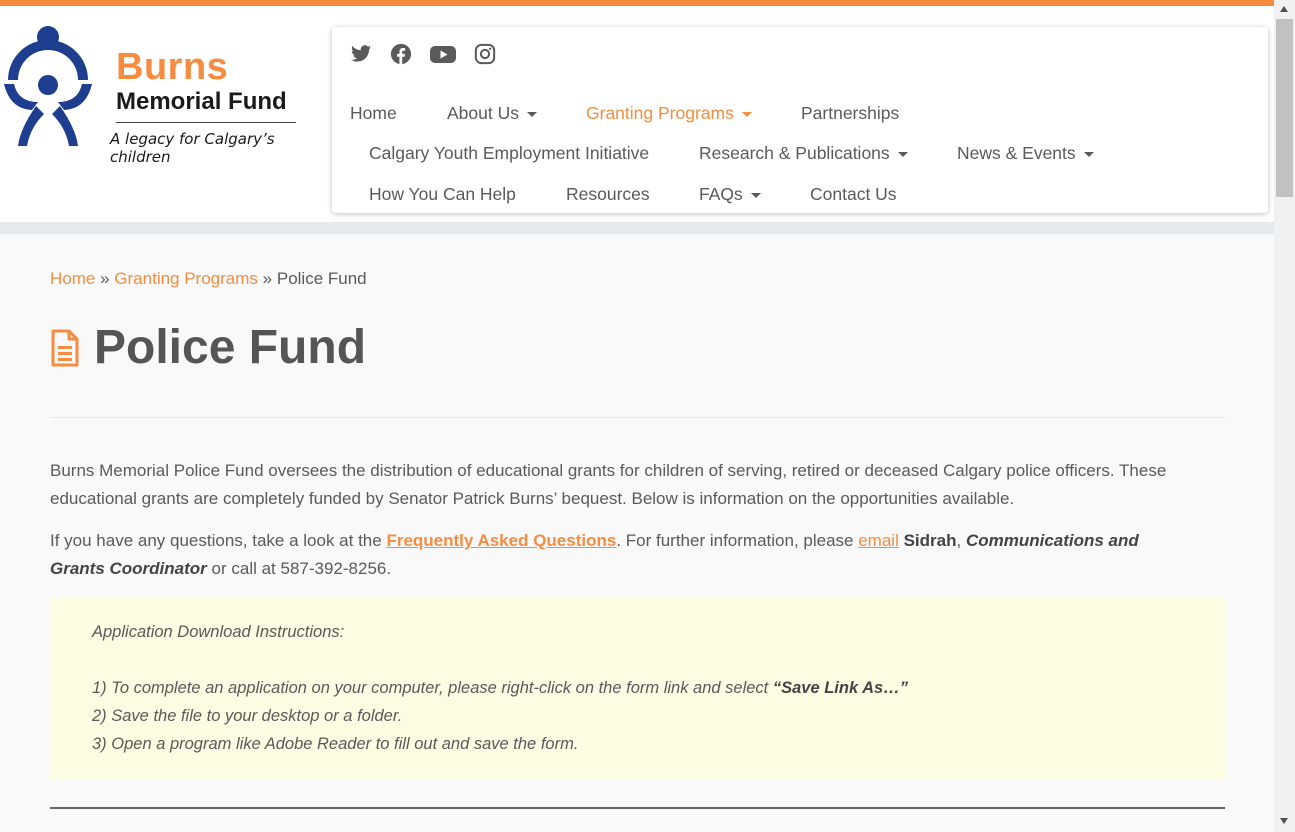  I want to click on breadcrumb-current: Police Fund, so click(321, 278).